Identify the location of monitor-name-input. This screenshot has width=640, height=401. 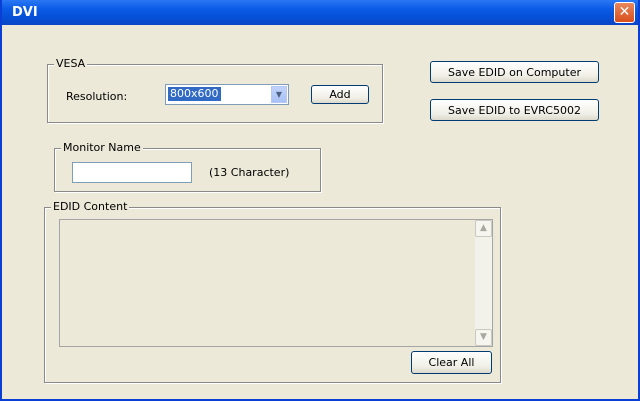
(132, 172).